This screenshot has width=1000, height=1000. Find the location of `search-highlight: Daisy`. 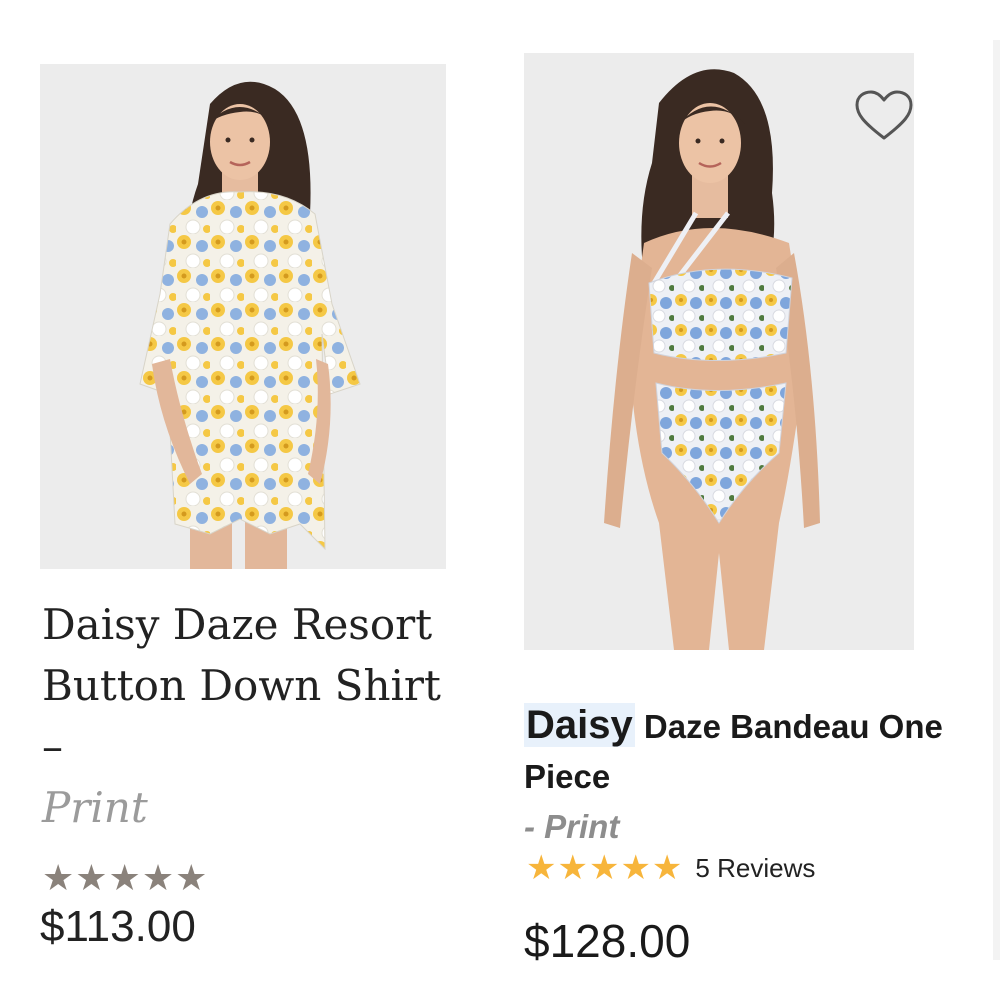

search-highlight: Daisy is located at coordinates (579, 725).